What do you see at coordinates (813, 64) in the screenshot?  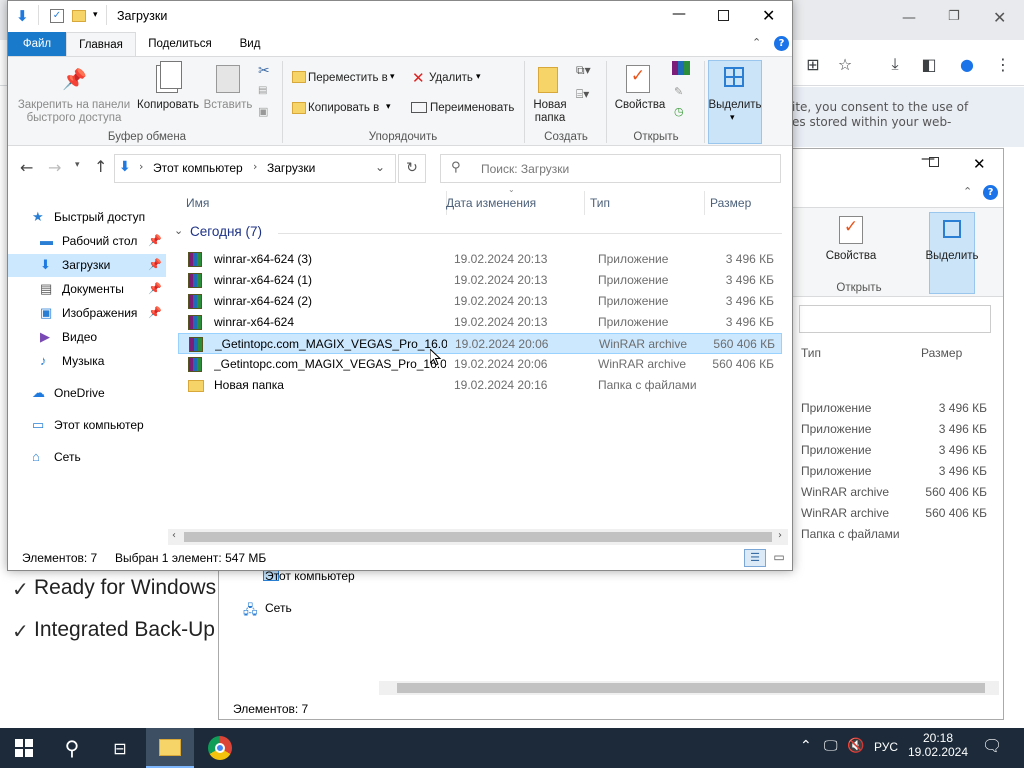 I see `translate-icon: ⊞` at bounding box center [813, 64].